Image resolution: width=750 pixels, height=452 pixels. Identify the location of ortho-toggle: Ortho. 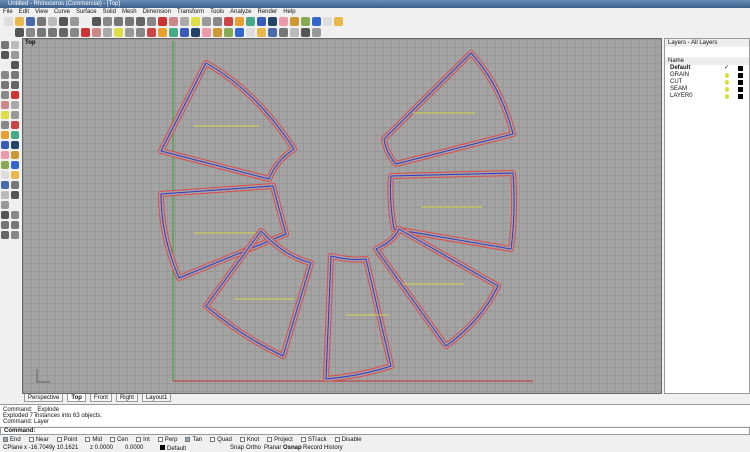
(253, 448).